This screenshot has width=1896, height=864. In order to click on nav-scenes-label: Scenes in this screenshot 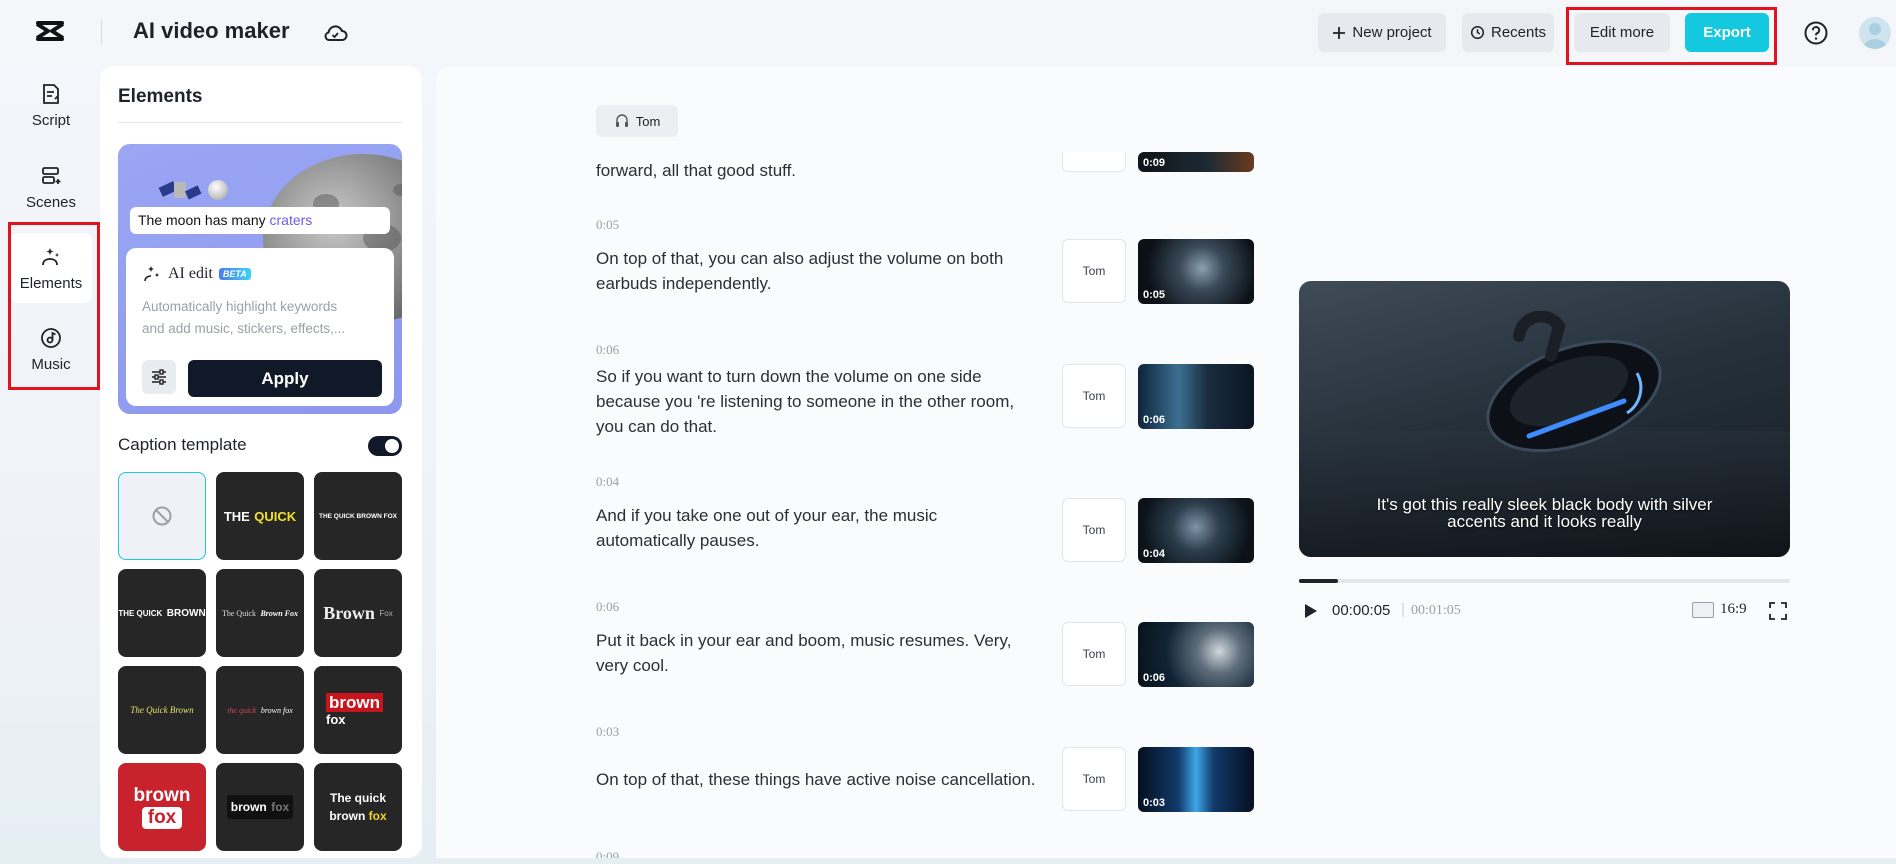, I will do `click(51, 202)`.